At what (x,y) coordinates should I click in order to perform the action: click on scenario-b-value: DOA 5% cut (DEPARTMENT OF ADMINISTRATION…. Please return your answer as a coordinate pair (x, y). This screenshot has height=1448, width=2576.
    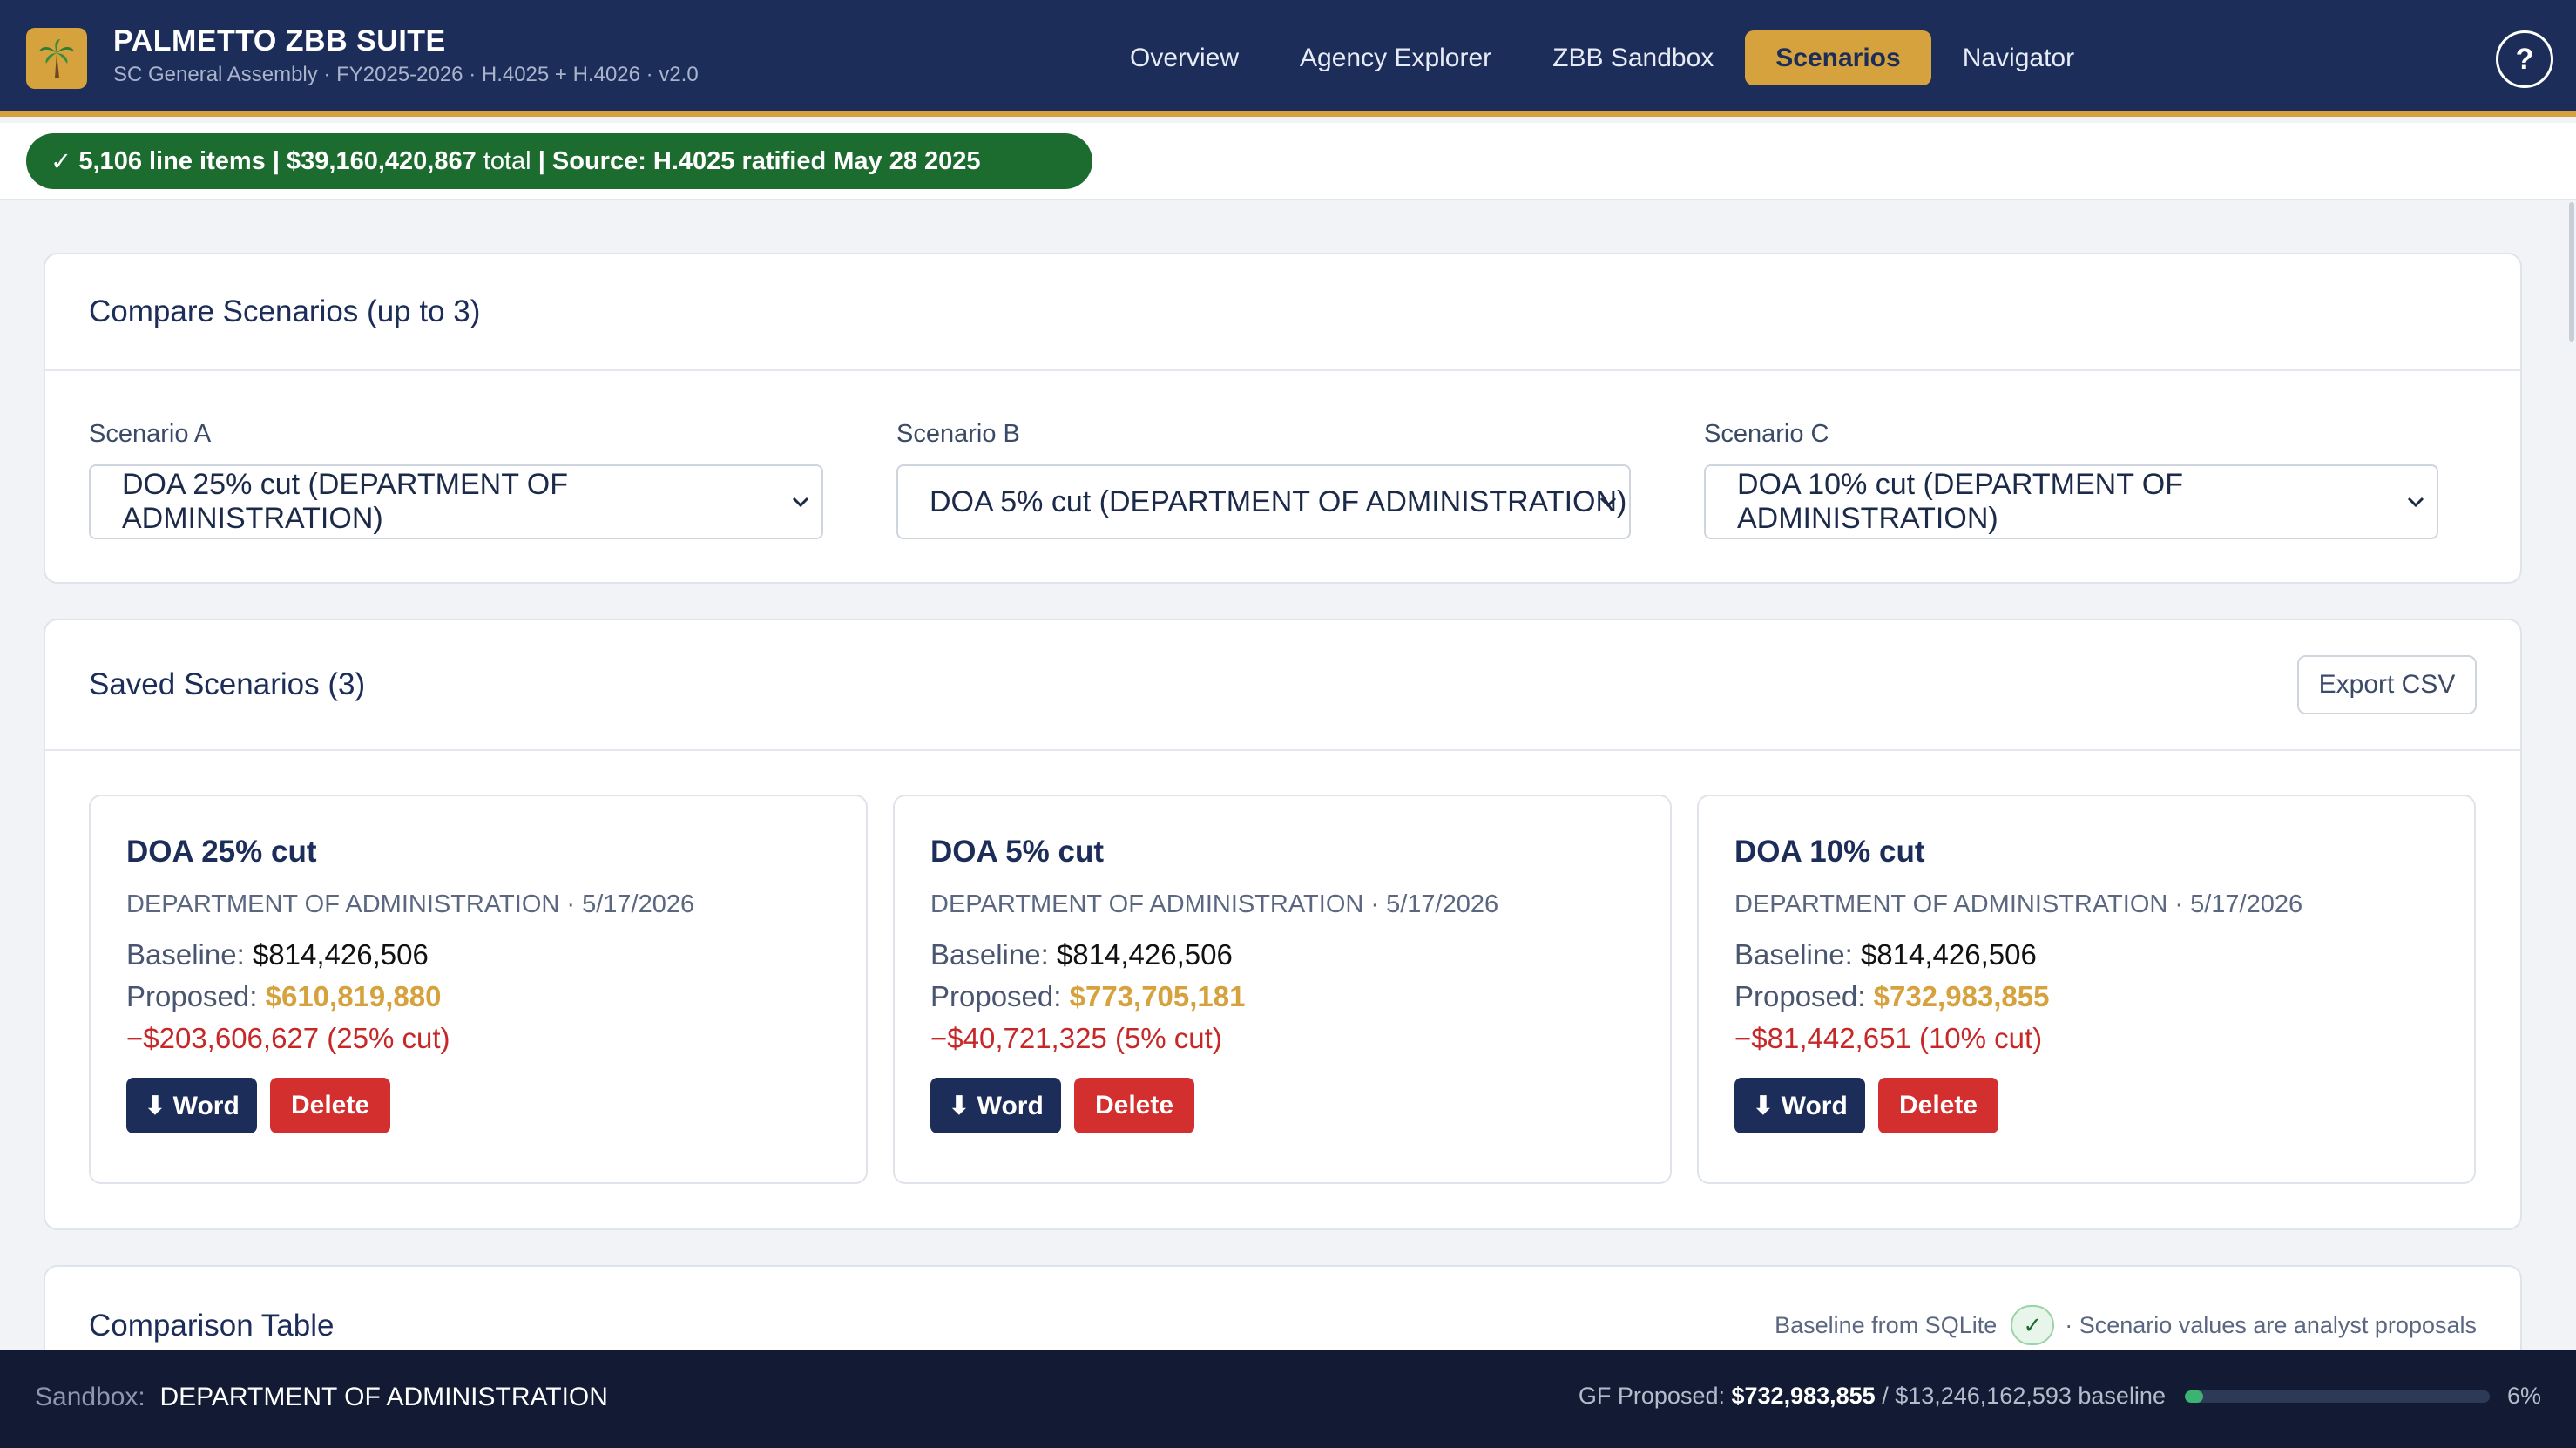
    Looking at the image, I should click on (1278, 501).